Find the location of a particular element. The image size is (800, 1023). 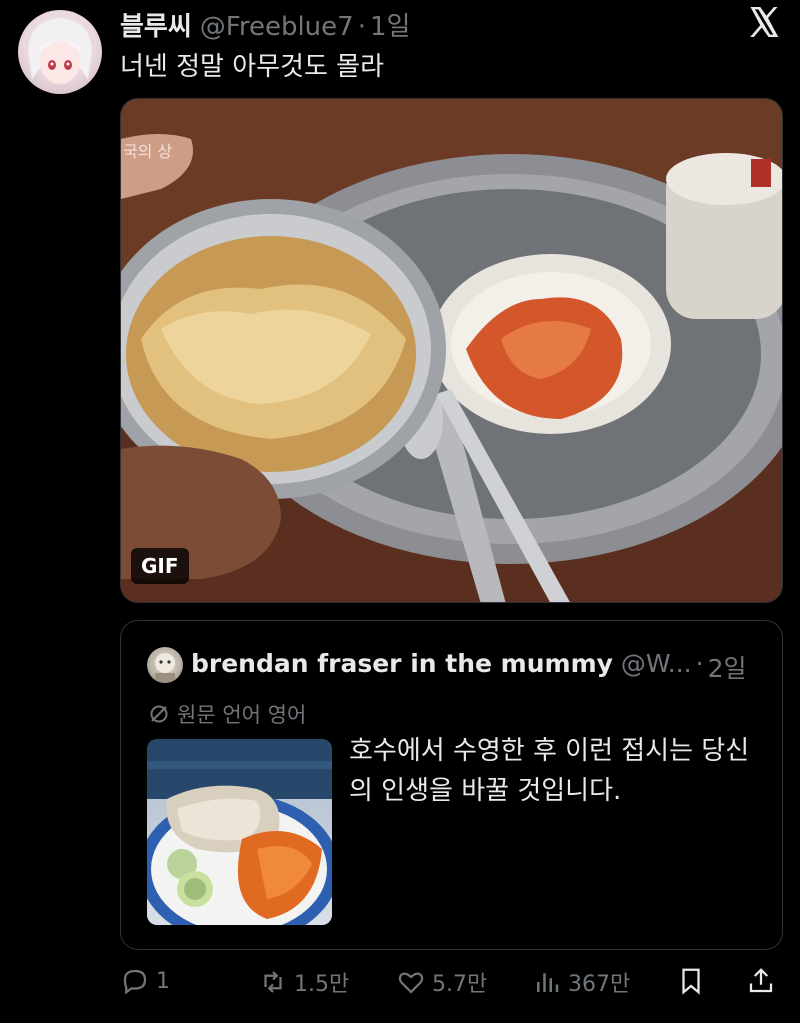

like-icon is located at coordinates (411, 983).